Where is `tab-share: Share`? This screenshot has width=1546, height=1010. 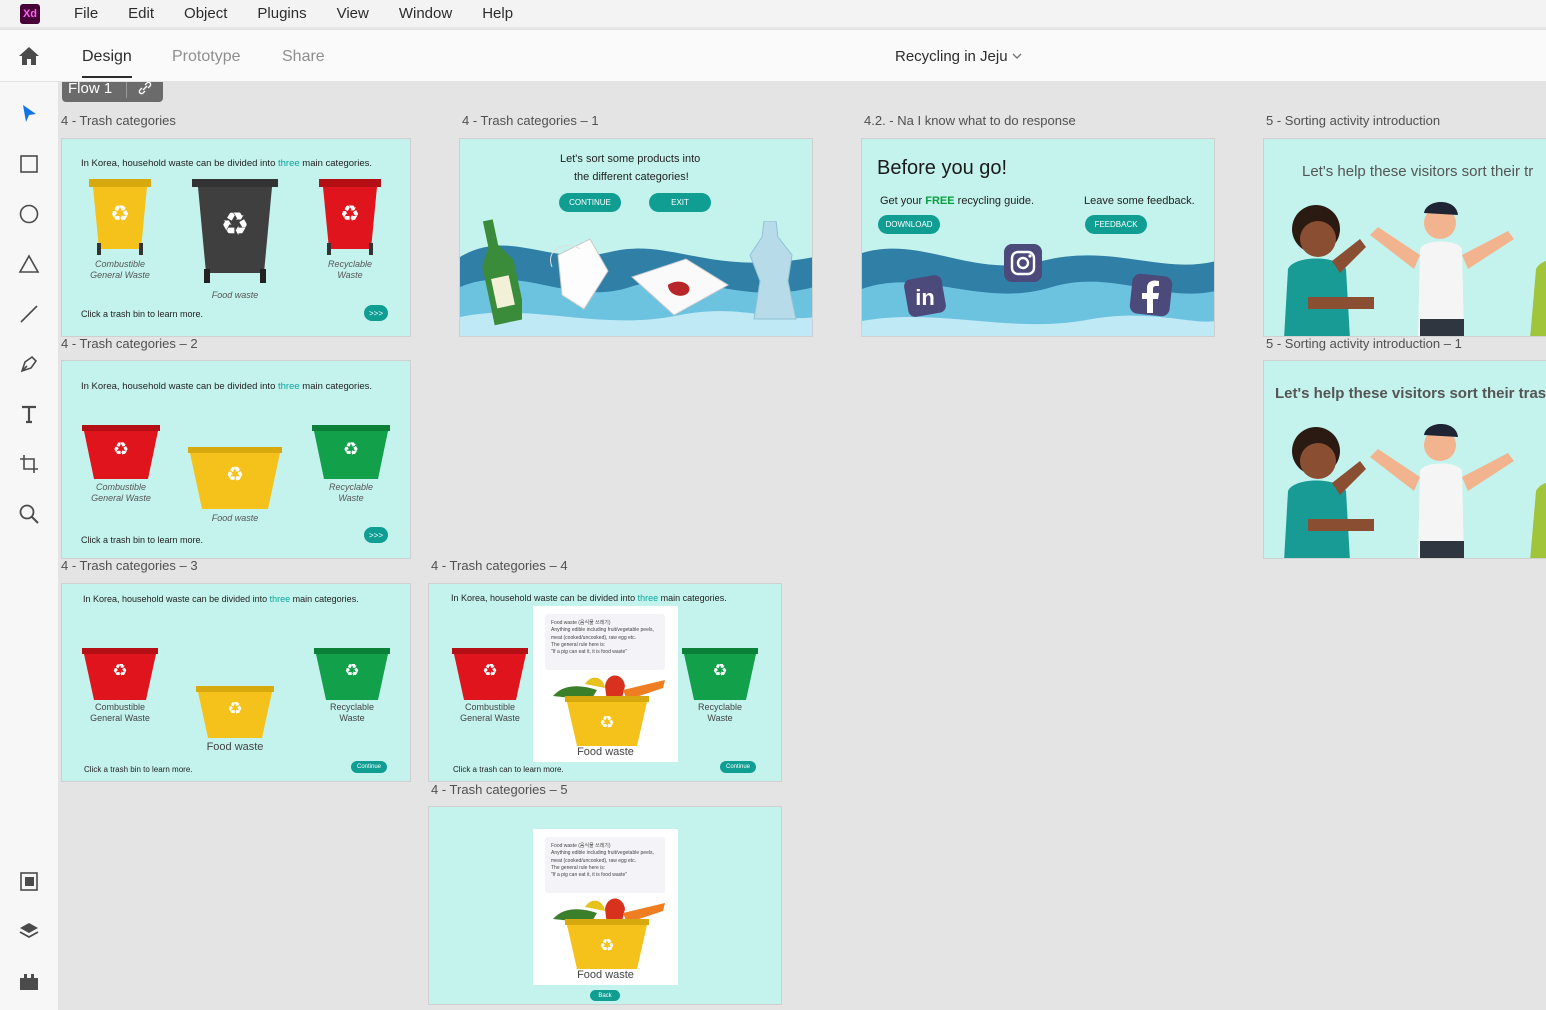
tab-share: Share is located at coordinates (303, 57).